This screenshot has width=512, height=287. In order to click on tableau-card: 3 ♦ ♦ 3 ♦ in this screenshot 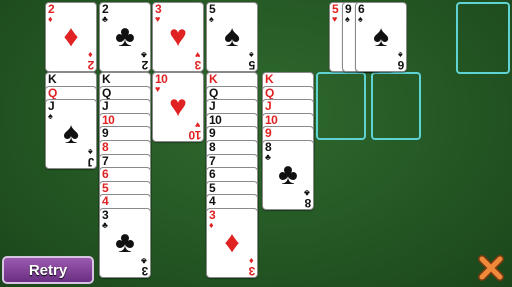, I will do `click(232, 243)`.